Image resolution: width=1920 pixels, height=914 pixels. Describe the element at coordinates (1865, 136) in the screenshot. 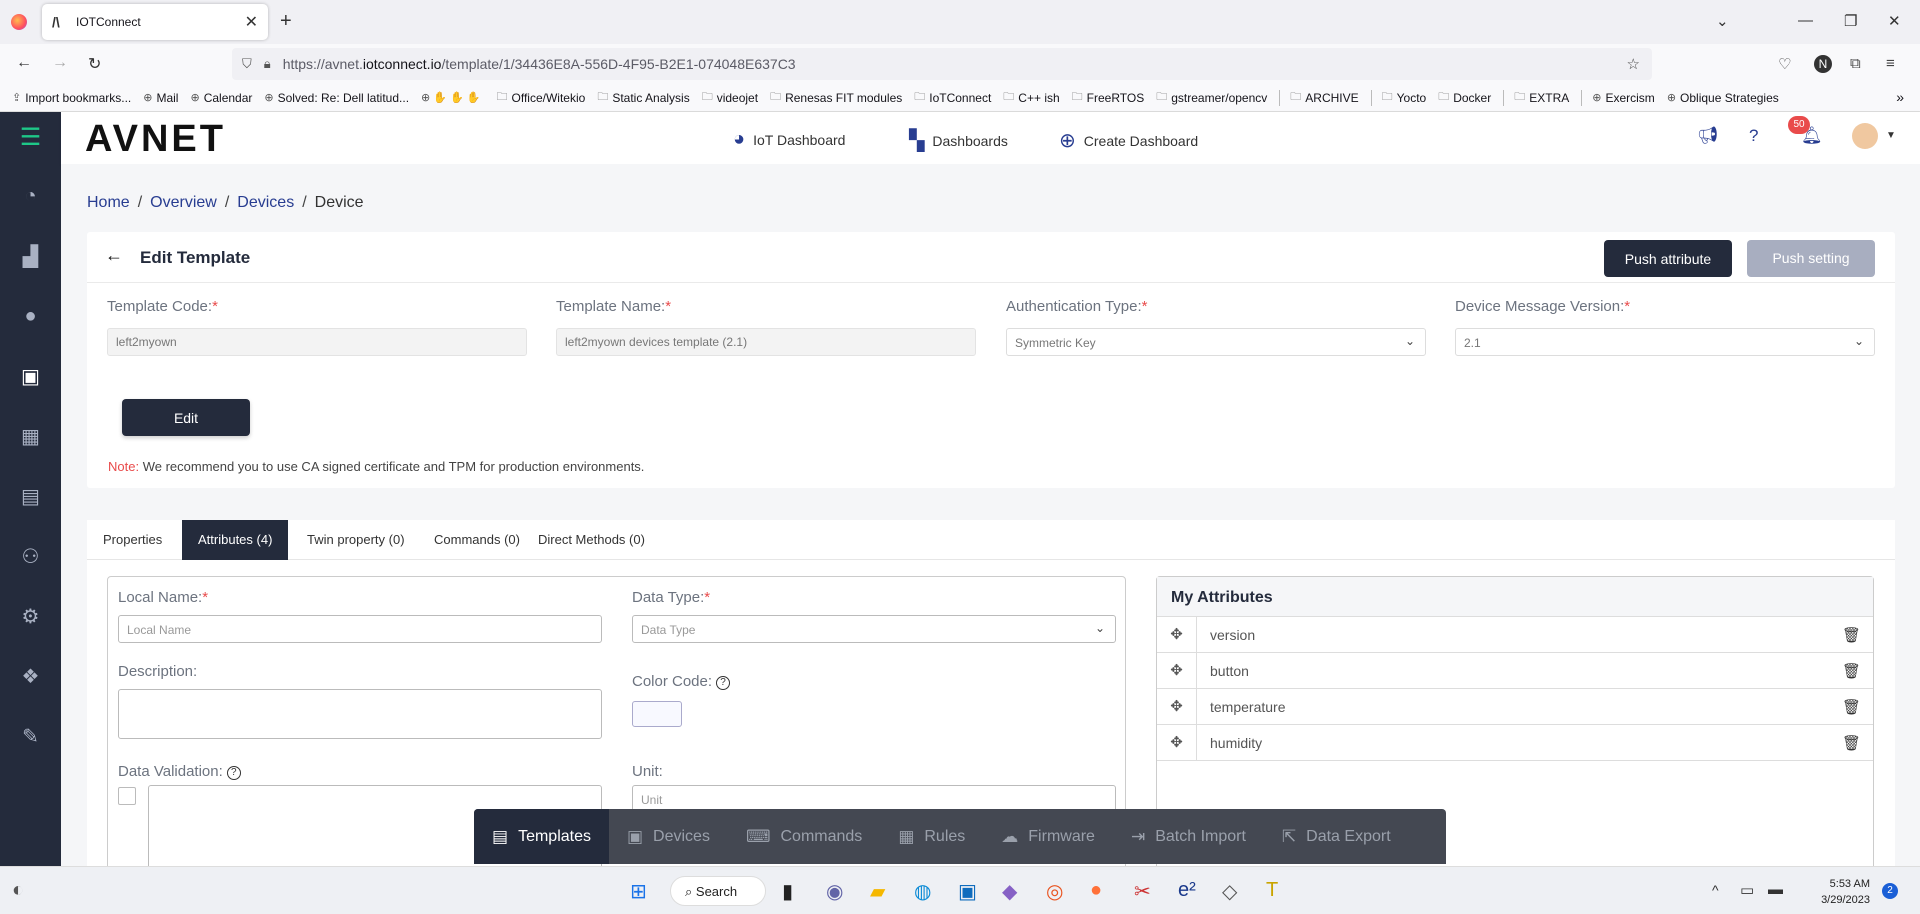

I see `avatar` at that location.